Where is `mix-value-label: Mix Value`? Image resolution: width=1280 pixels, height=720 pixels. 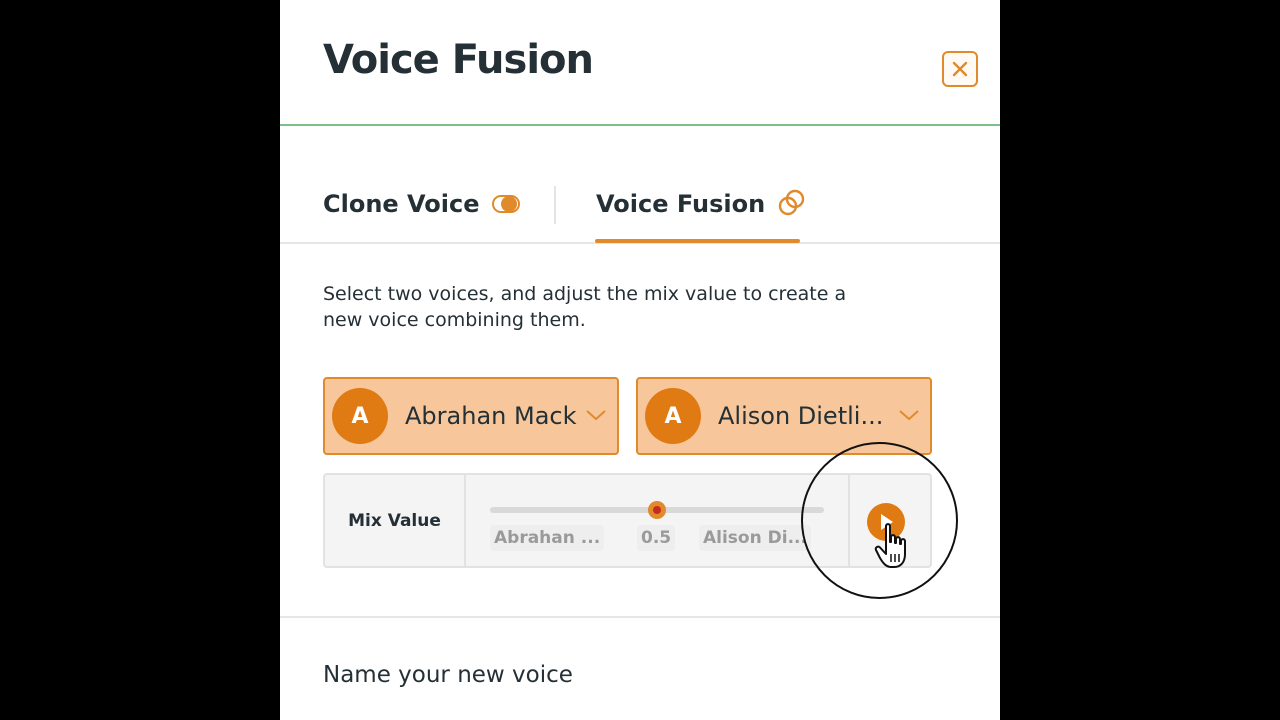
mix-value-label: Mix Value is located at coordinates (395, 520).